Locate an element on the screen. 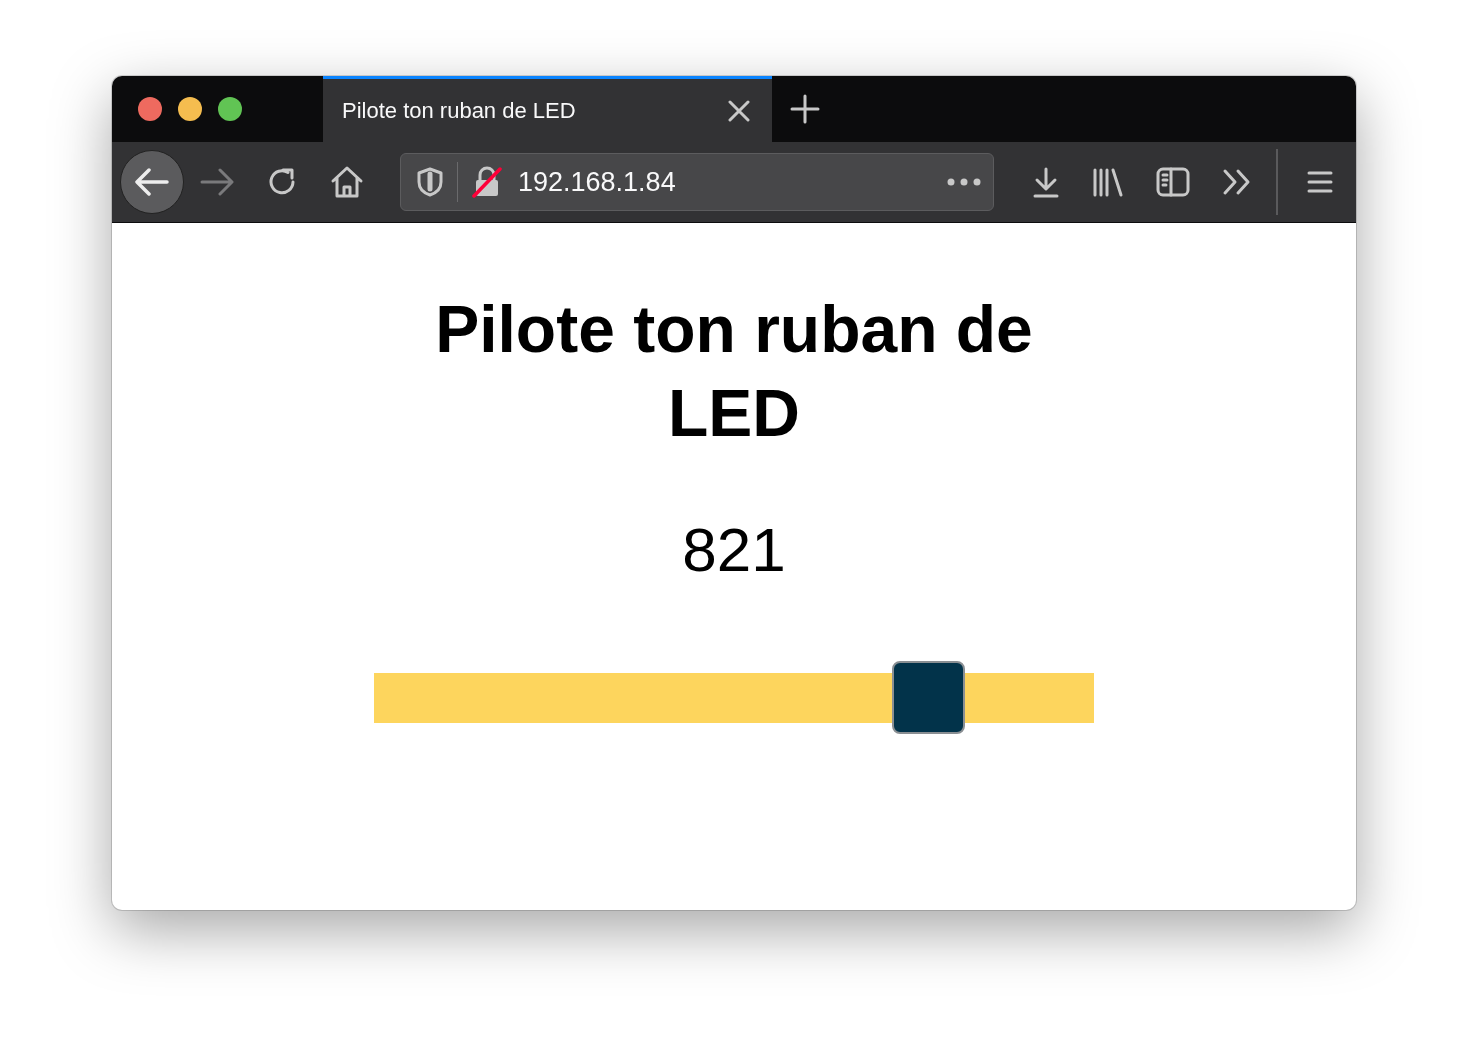 Image resolution: width=1468 pixels, height=1058 pixels. back-arrow-icon is located at coordinates (152, 182).